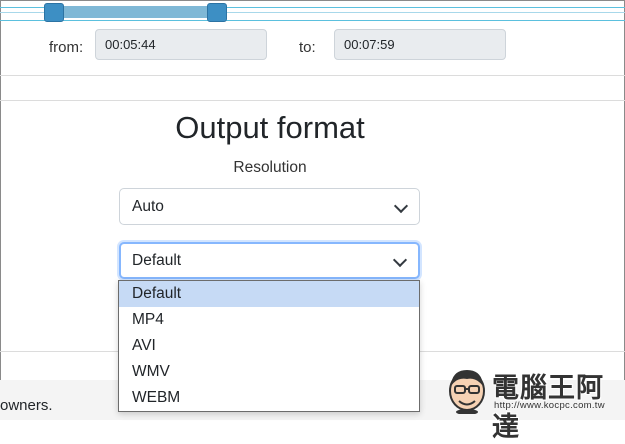  What do you see at coordinates (307, 47) in the screenshot?
I see `to-label: to:` at bounding box center [307, 47].